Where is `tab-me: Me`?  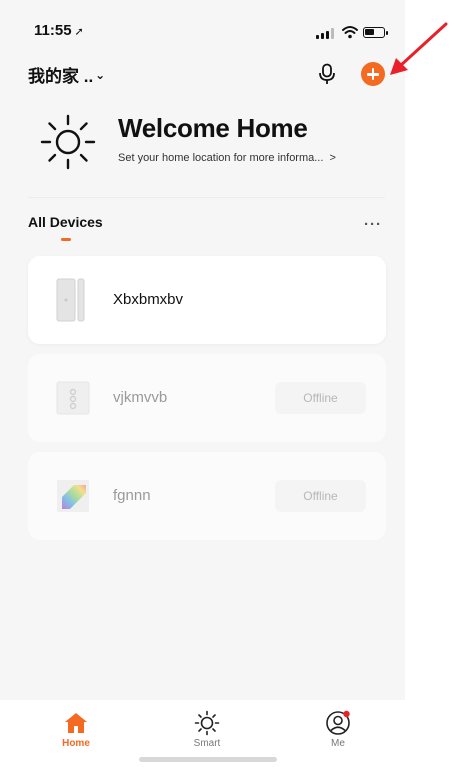
tab-me: Me is located at coordinates (338, 734).